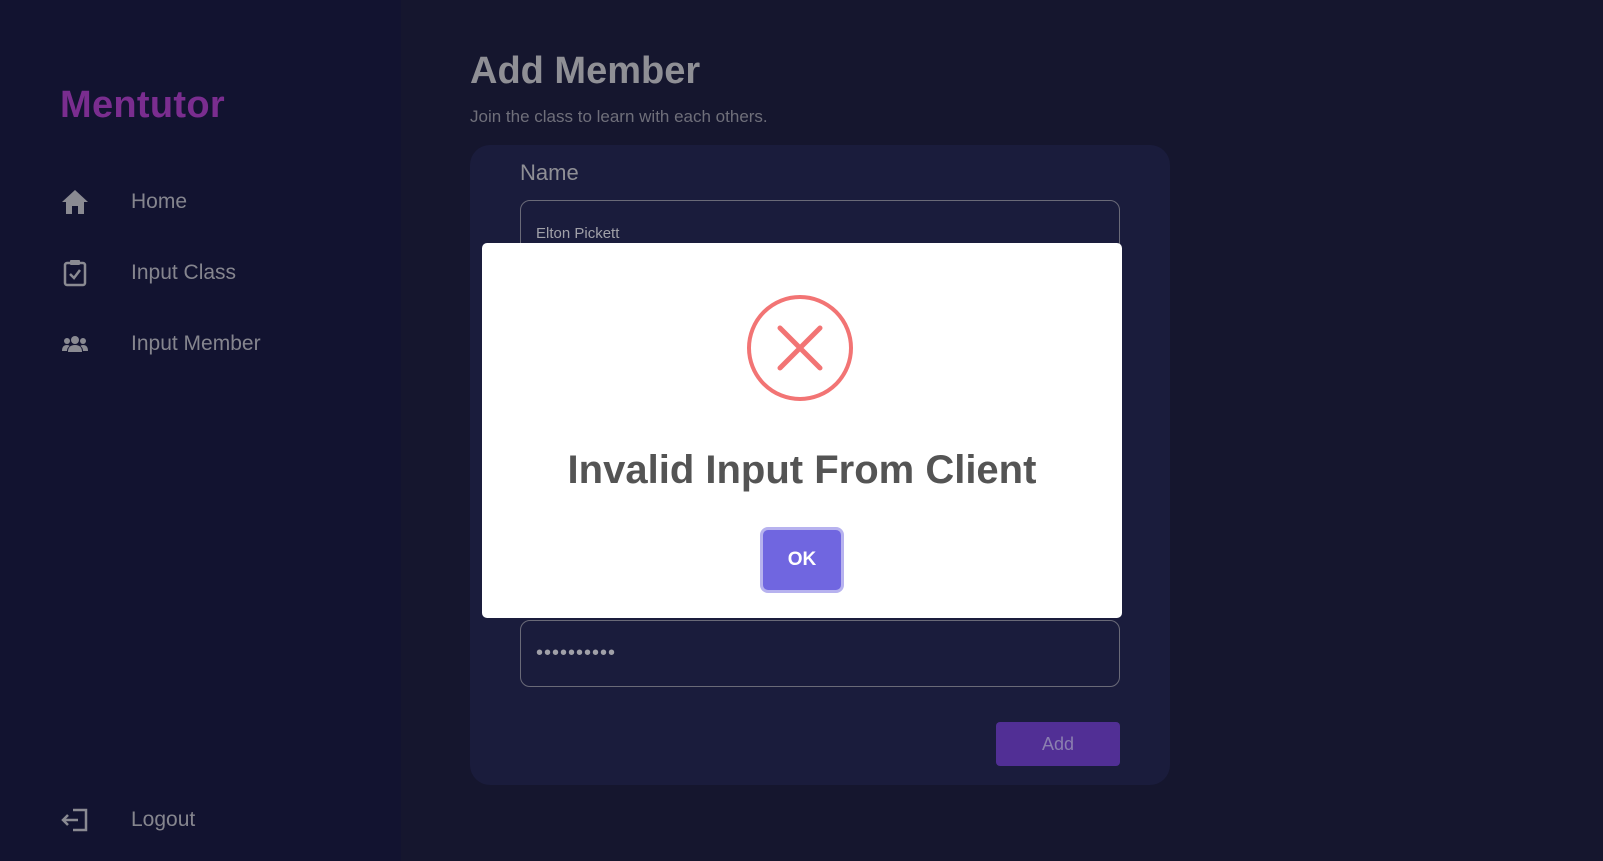  Describe the element at coordinates (802, 470) in the screenshot. I see `dialog-title: Invalid Input From Client` at that location.